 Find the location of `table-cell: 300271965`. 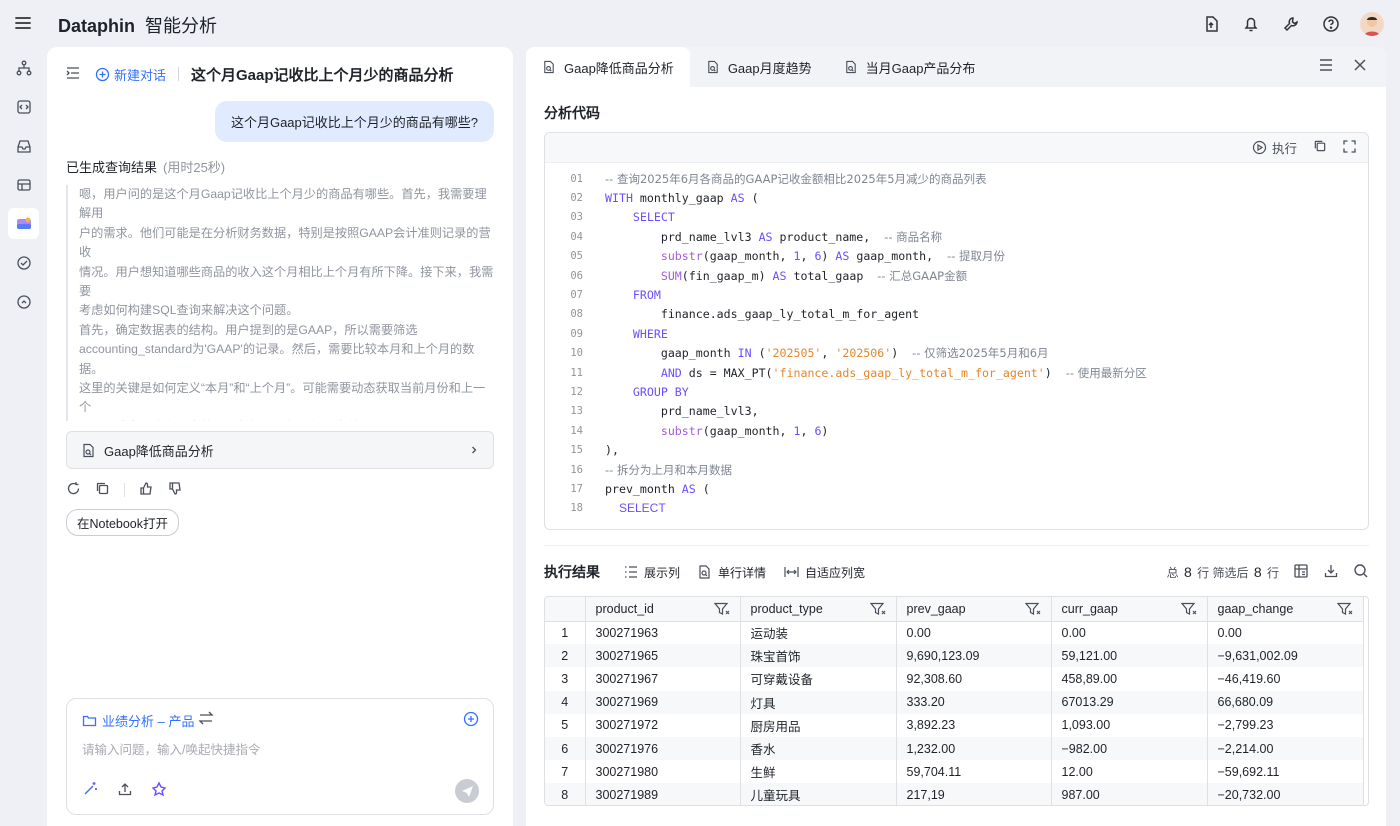

table-cell: 300271965 is located at coordinates (663, 656).